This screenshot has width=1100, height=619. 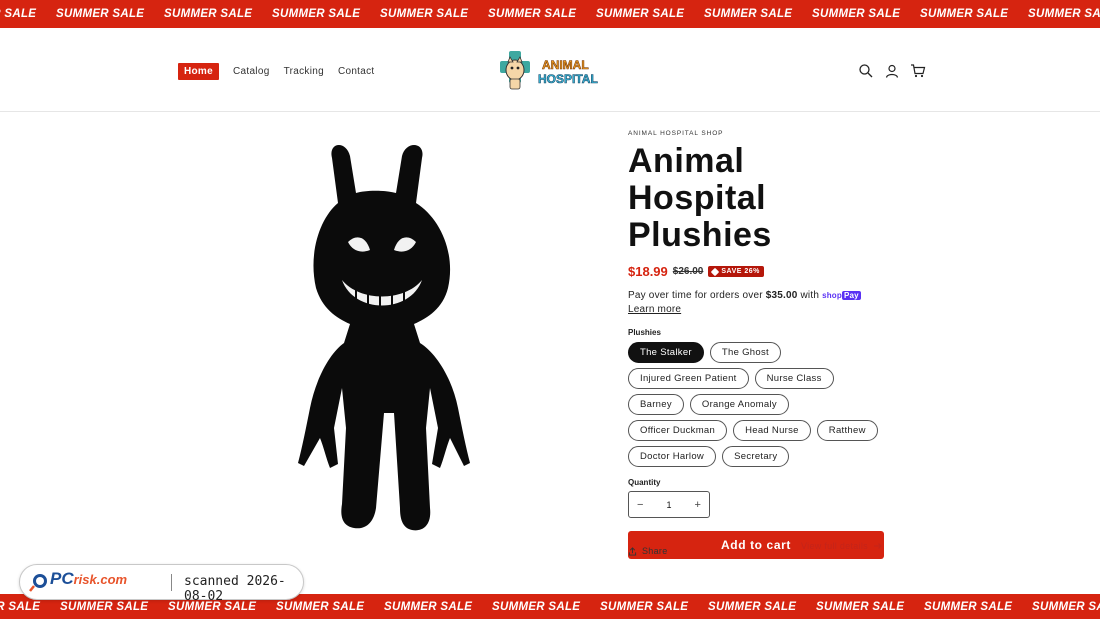 What do you see at coordinates (38, 583) in the screenshot?
I see `magnifier-logo-icon` at bounding box center [38, 583].